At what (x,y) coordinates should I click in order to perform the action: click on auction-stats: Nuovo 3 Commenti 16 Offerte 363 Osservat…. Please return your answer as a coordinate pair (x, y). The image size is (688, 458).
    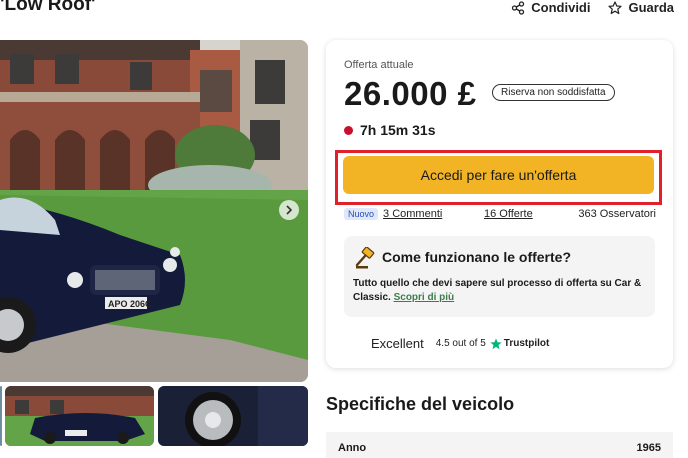
    Looking at the image, I should click on (500, 214).